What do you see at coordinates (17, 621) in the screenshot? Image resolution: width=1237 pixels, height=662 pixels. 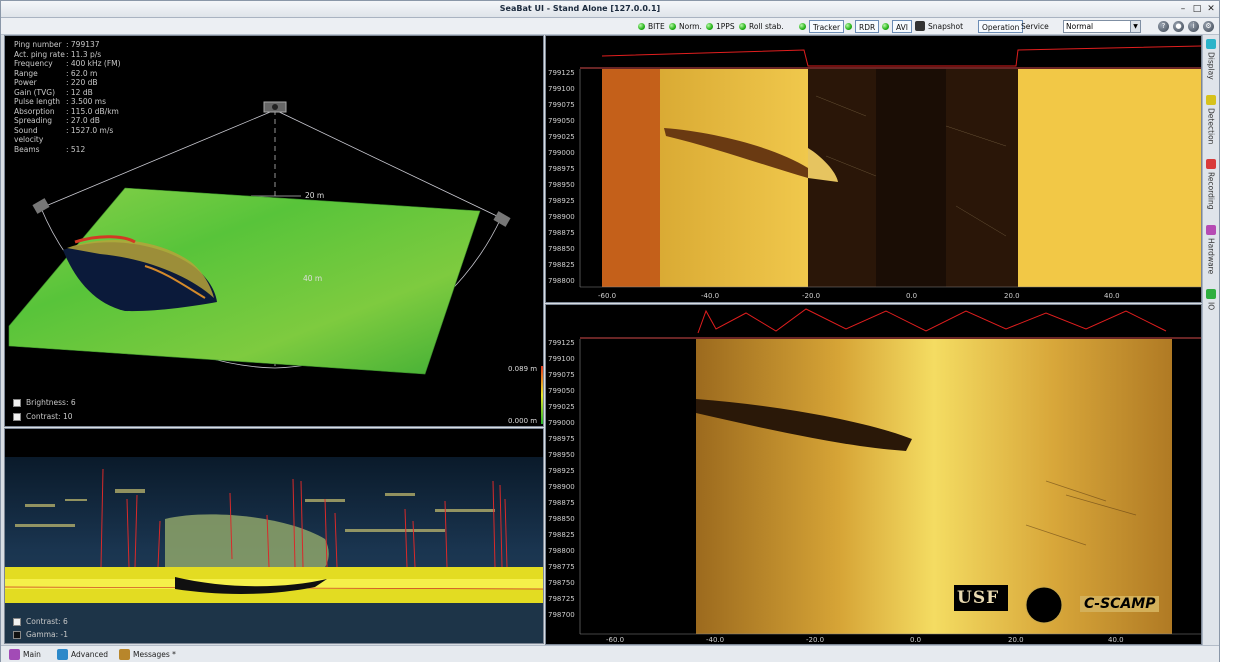 I see `wc-contrast-checkbox` at bounding box center [17, 621].